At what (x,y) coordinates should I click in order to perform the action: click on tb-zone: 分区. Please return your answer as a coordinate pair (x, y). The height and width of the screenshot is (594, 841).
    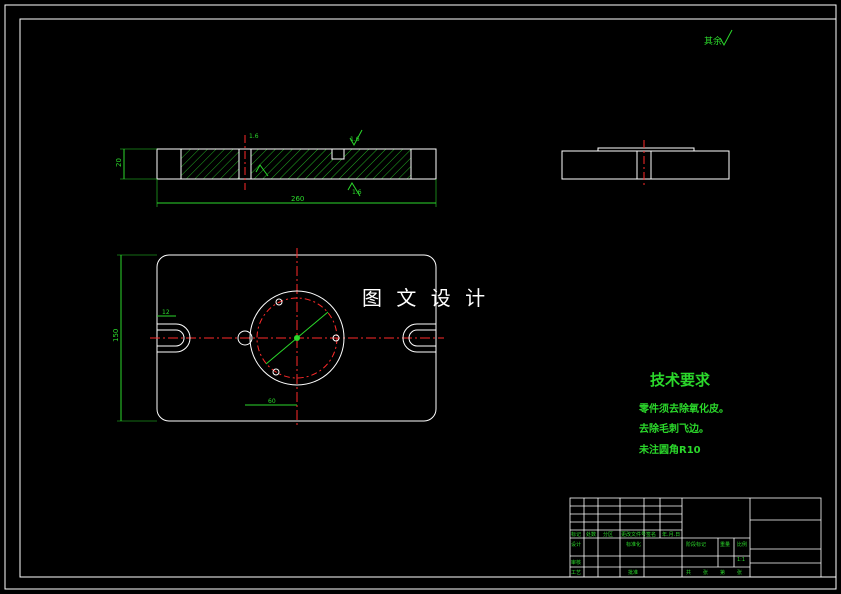
    Looking at the image, I should click on (608, 534).